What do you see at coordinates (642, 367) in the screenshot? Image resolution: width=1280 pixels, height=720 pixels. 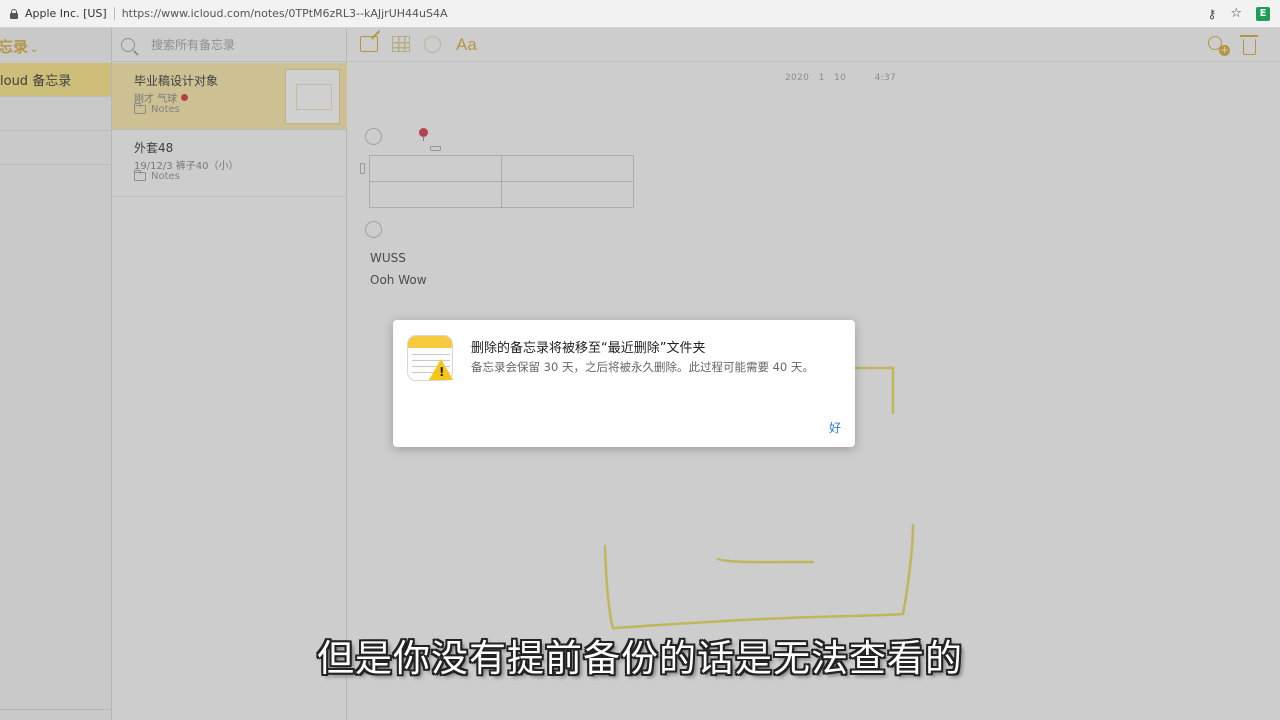 I see `dialog-message: 备忘录会保留 30 天，之后将被永久删除。此过程可能需要 40 天。` at bounding box center [642, 367].